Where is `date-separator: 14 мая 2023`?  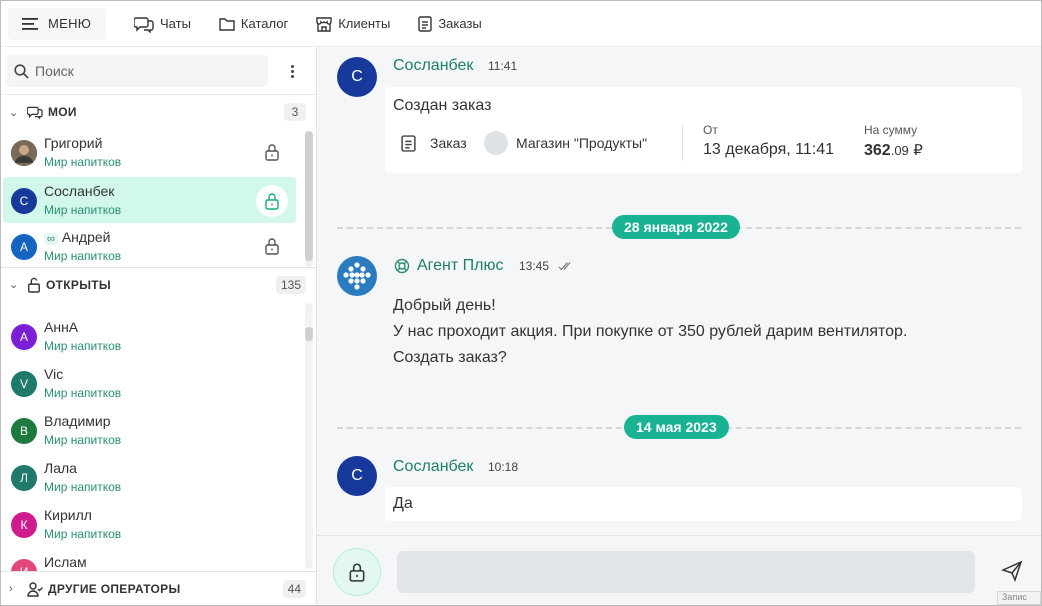 date-separator: 14 мая 2023 is located at coordinates (679, 427).